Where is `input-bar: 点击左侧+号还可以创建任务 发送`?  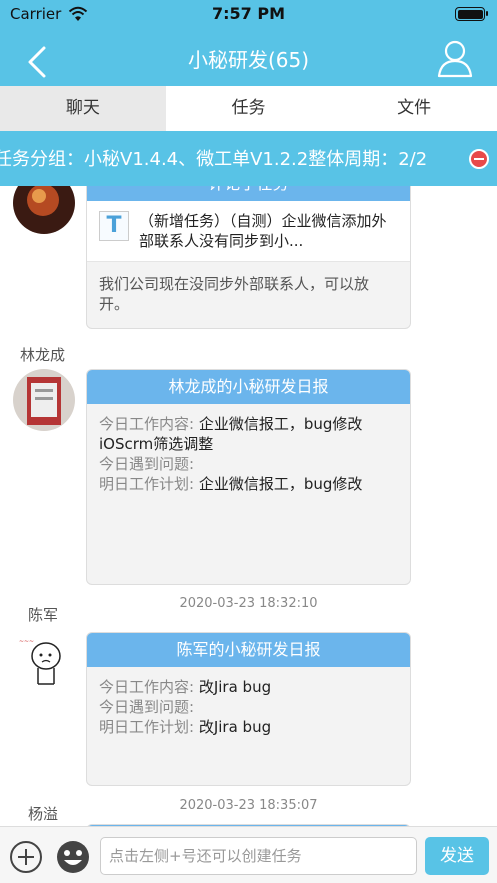 input-bar: 点击左侧+号还可以创建任务 发送 is located at coordinates (248, 854).